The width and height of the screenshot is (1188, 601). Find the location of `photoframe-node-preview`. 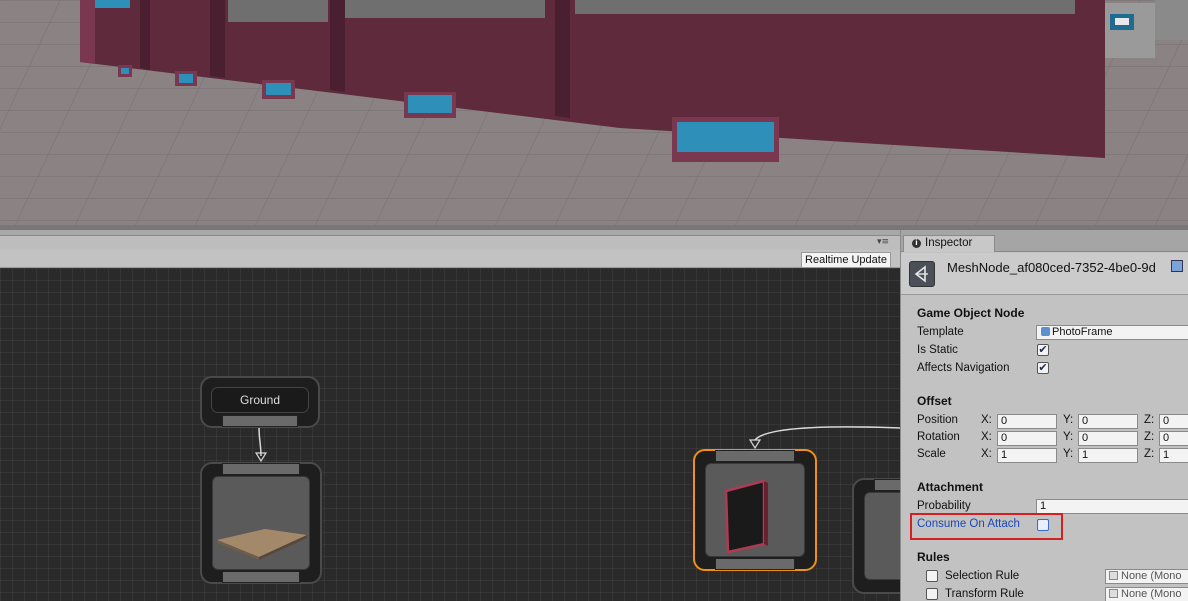

photoframe-node-preview is located at coordinates (755, 510).